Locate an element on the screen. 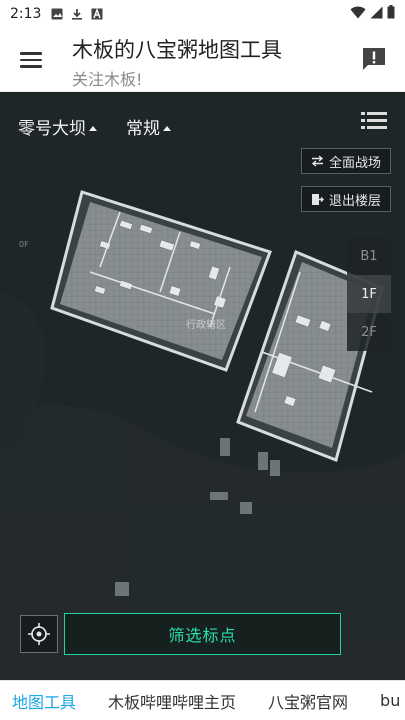 This screenshot has height=720, width=405. swap-icon is located at coordinates (317, 161).